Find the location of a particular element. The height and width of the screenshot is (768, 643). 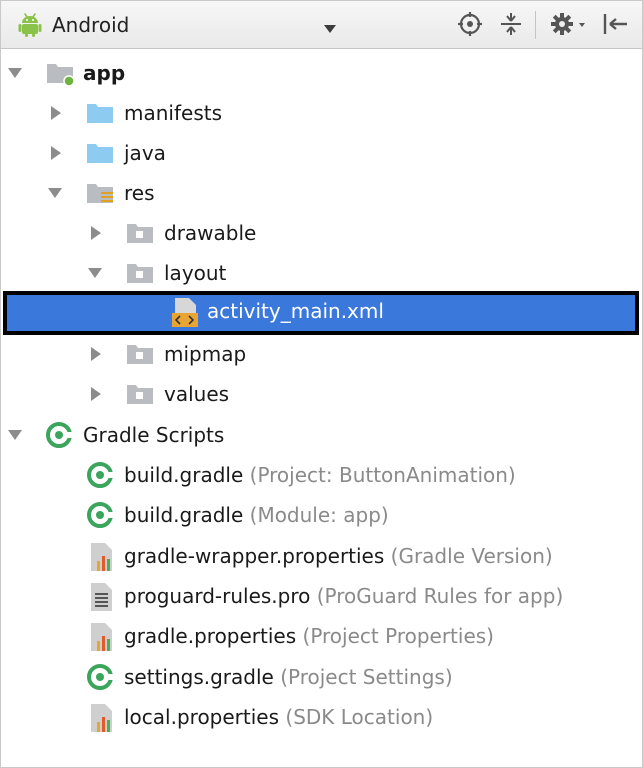

tree-item-activity-main: activity_main.xml is located at coordinates (321, 313).